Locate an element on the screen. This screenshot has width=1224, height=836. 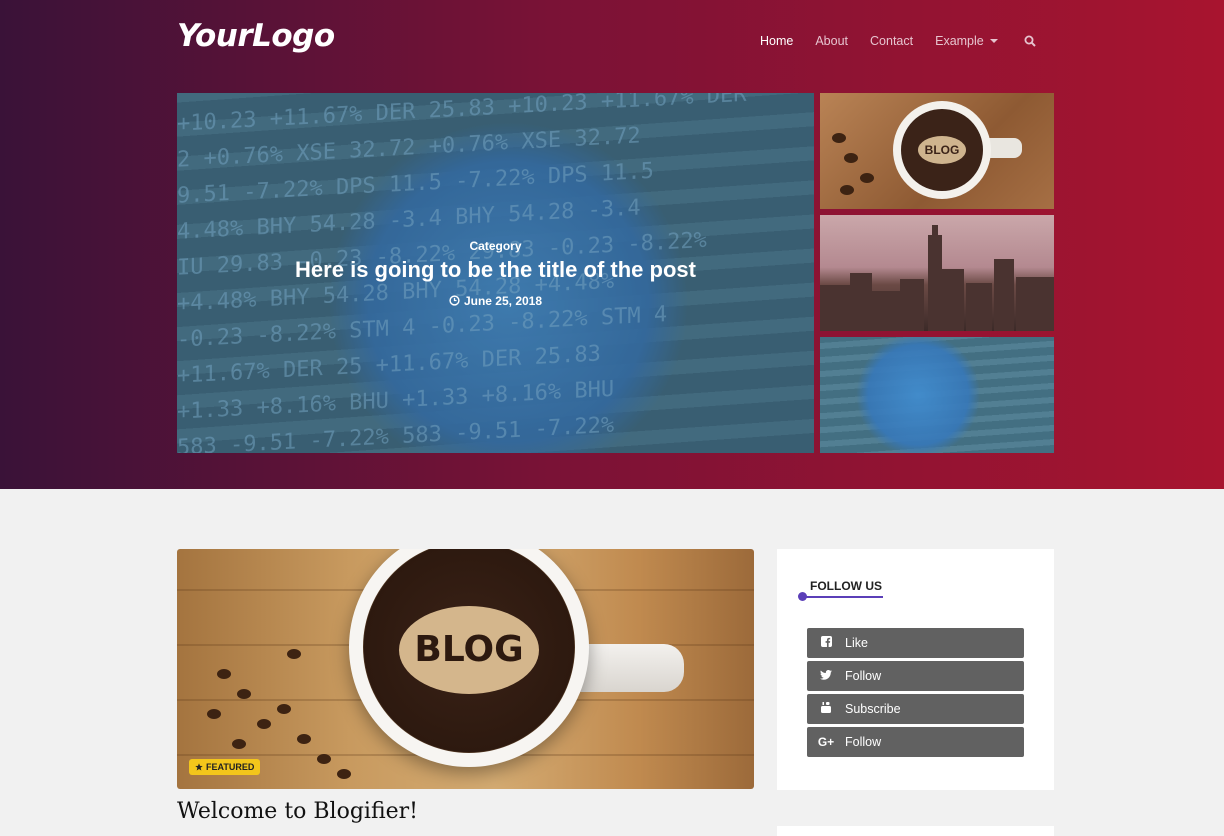
main-nav: Home About Contact Example is located at coordinates (898, 41).